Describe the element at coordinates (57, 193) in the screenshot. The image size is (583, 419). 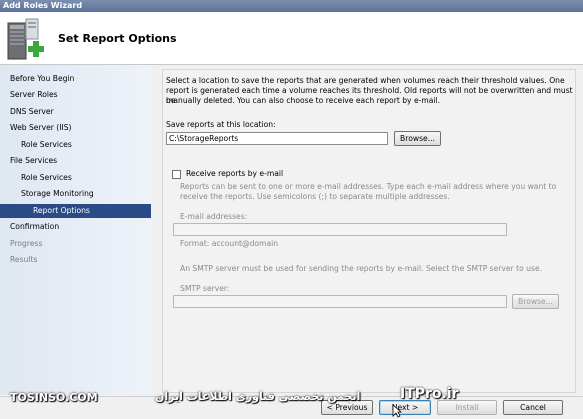
I see `nav-item-label: Storage Monitoring` at that location.